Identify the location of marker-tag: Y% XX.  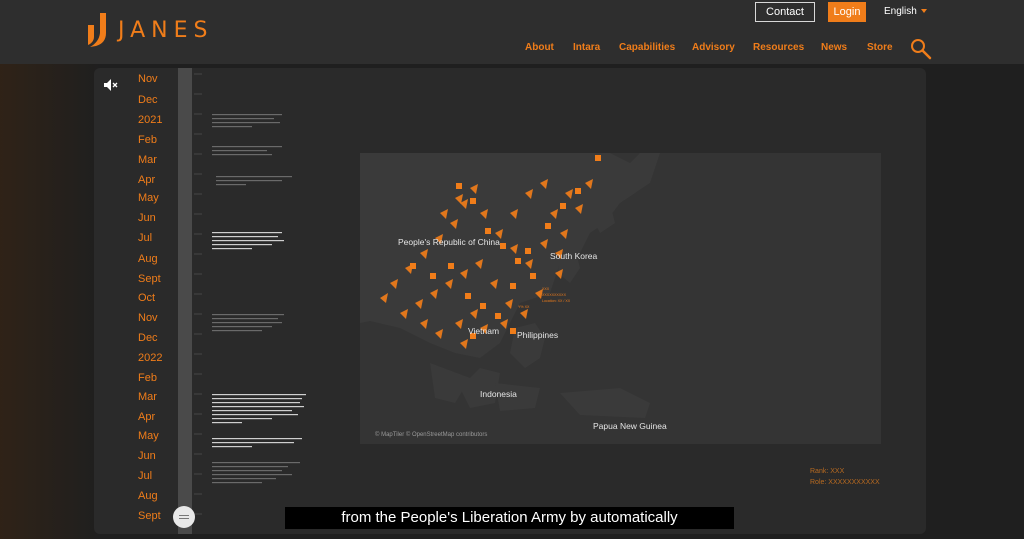
(524, 307).